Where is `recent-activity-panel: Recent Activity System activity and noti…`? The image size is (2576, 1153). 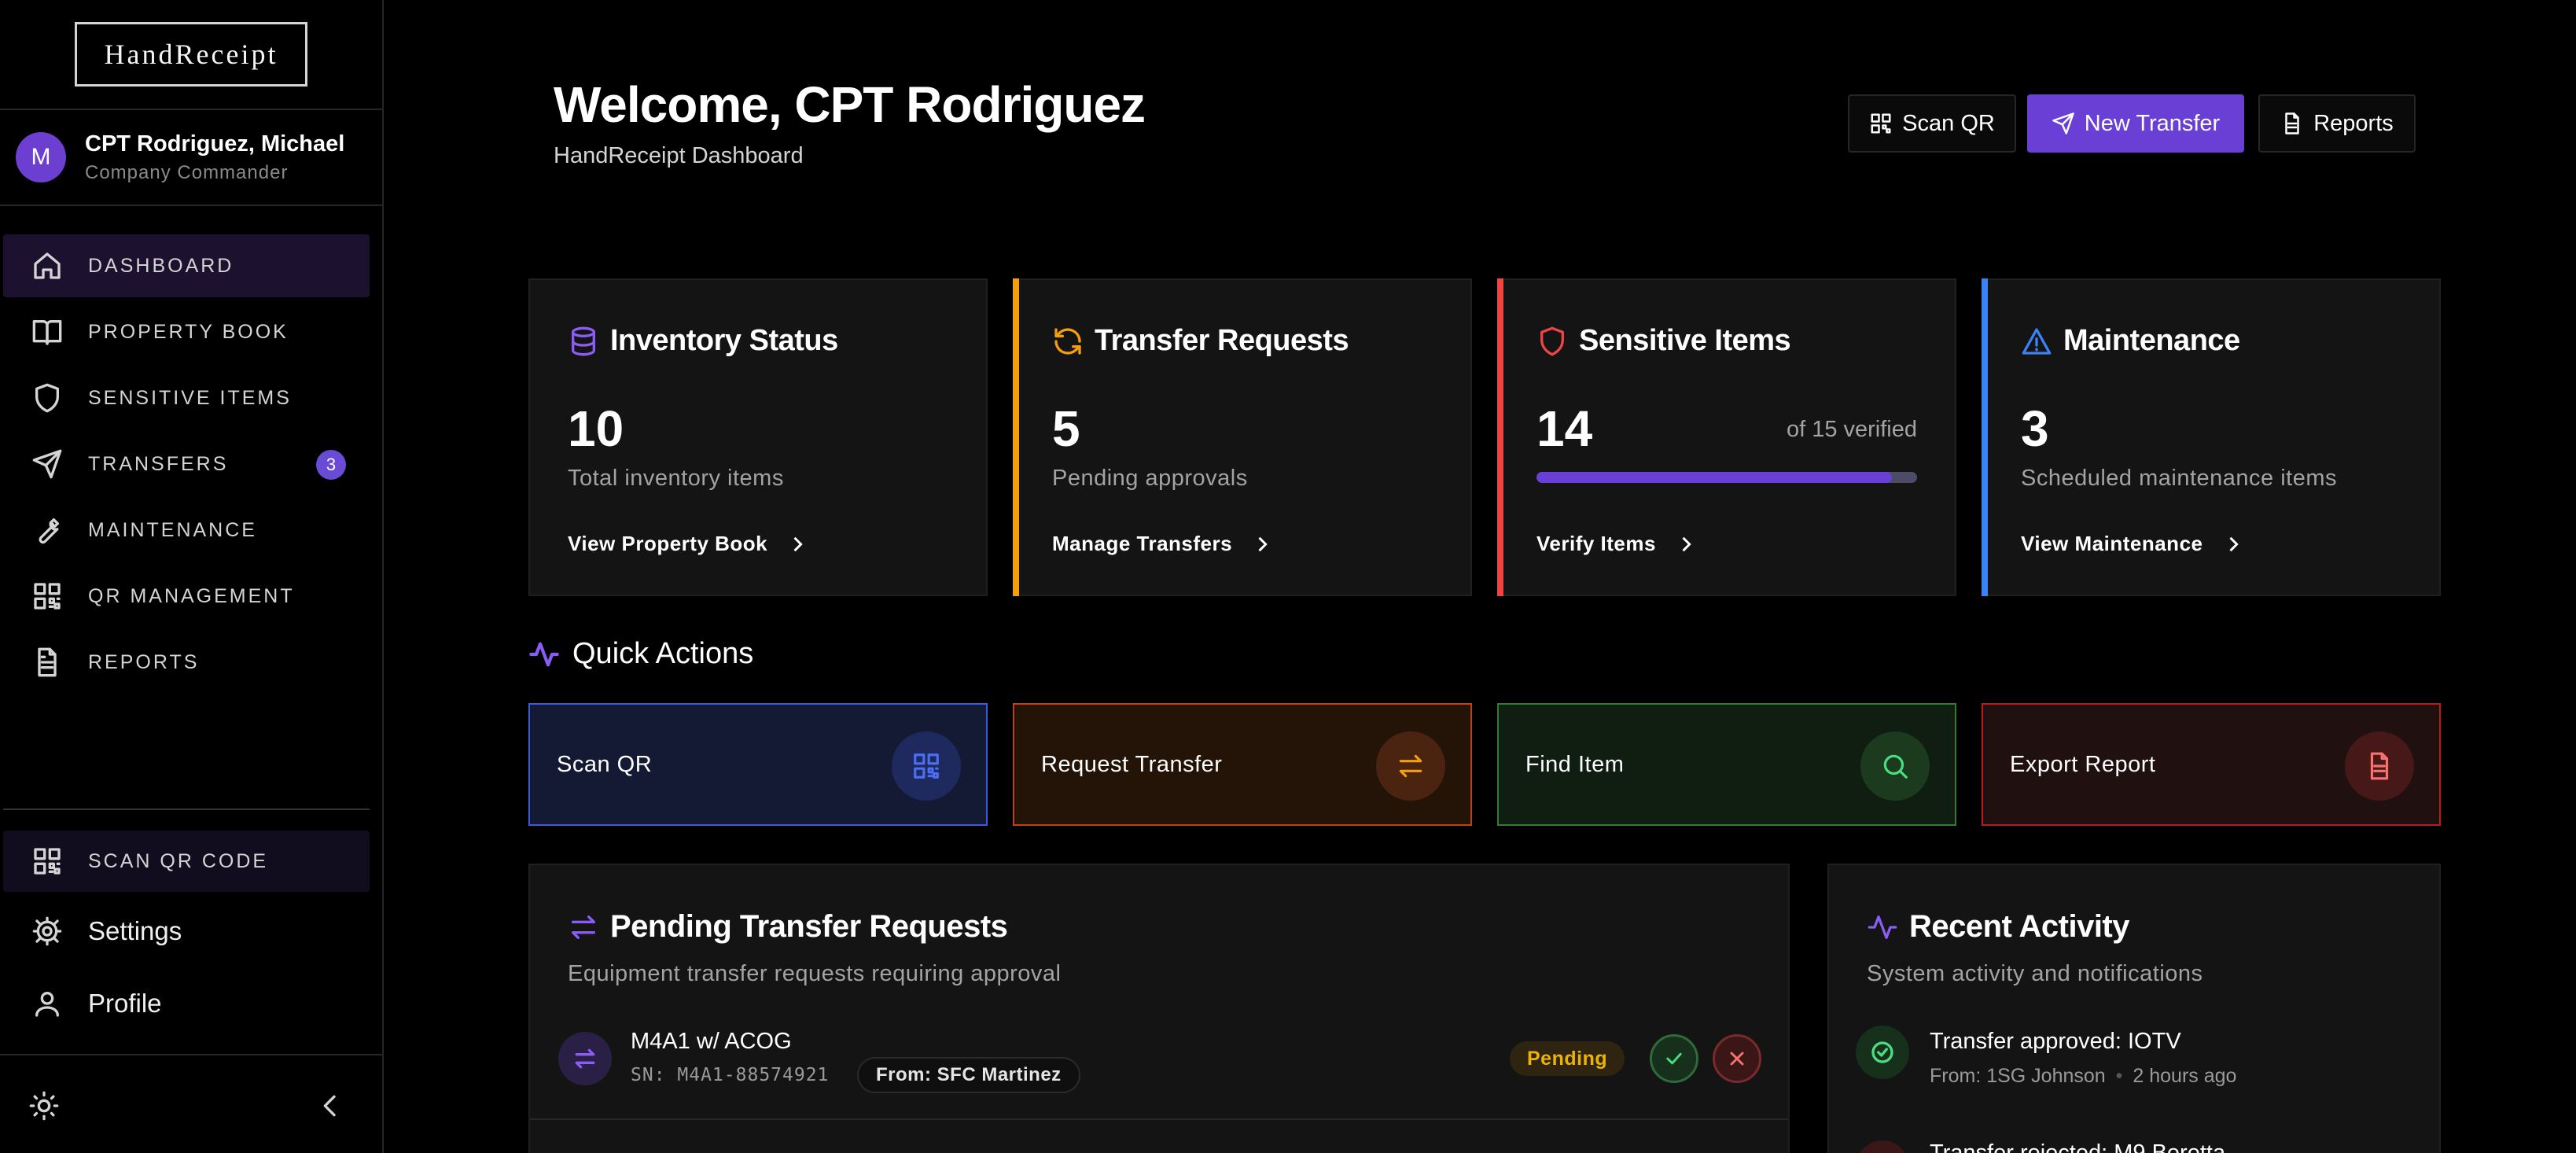 recent-activity-panel: Recent Activity System activity and noti… is located at coordinates (2134, 1009).